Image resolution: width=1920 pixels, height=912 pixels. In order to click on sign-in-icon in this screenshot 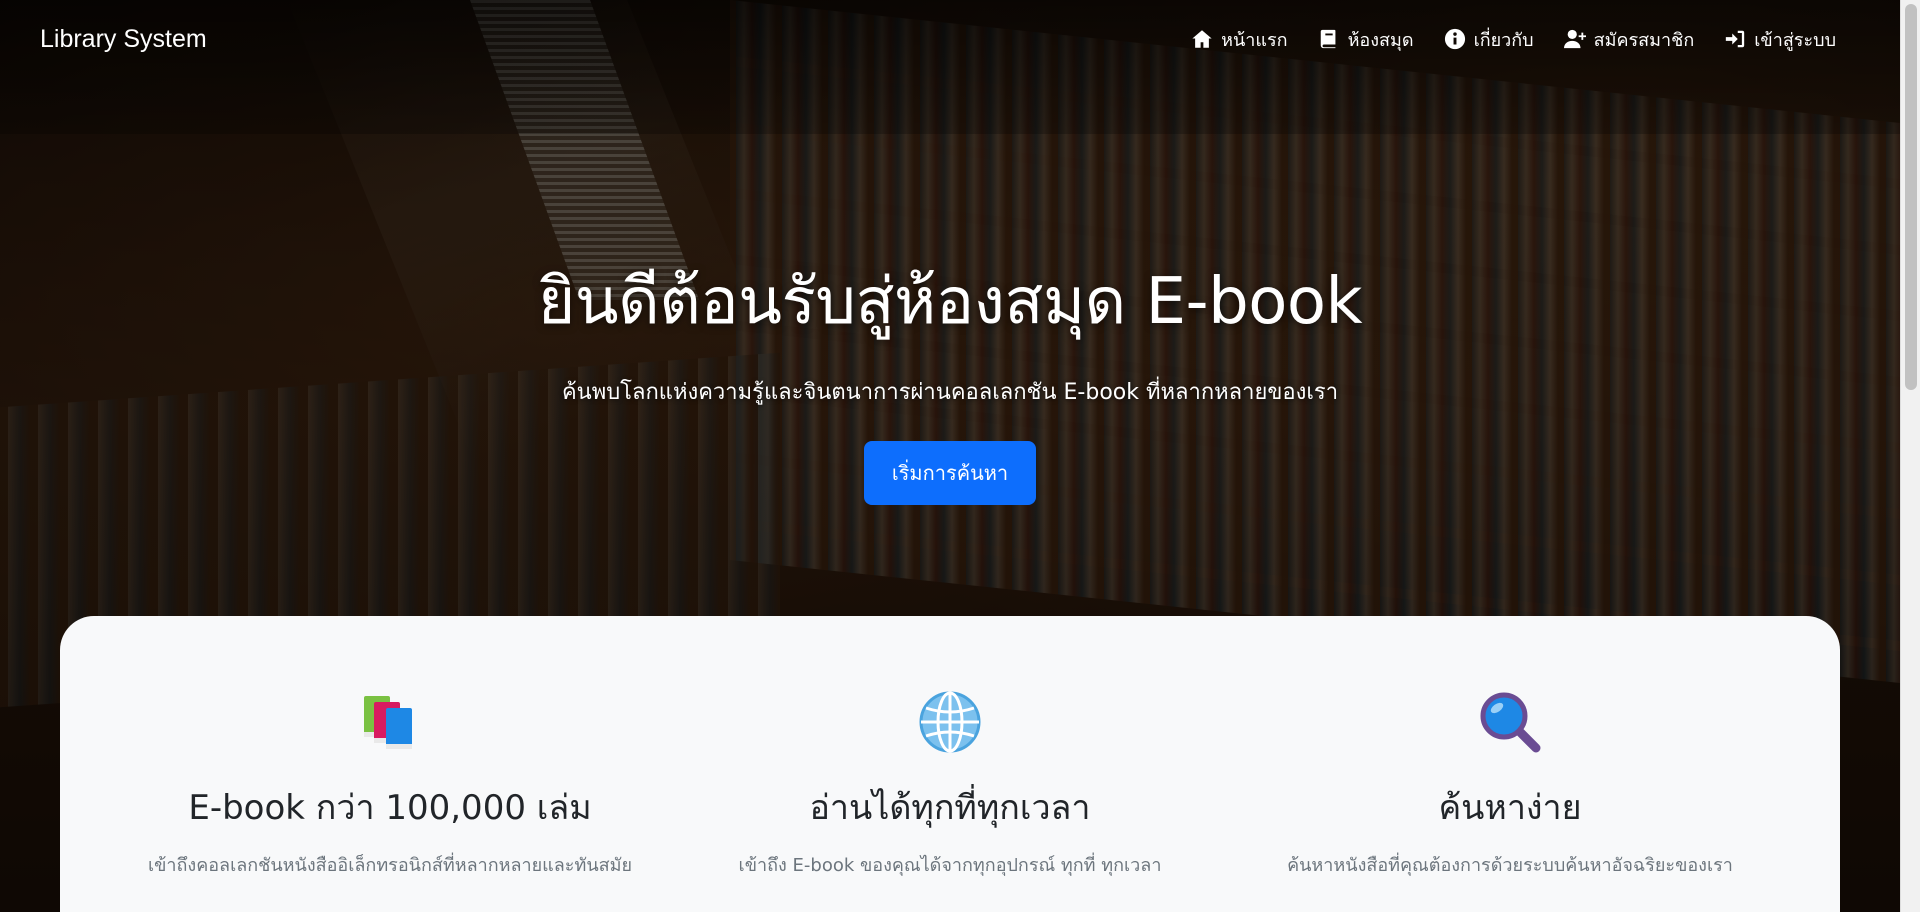, I will do `click(1735, 39)`.